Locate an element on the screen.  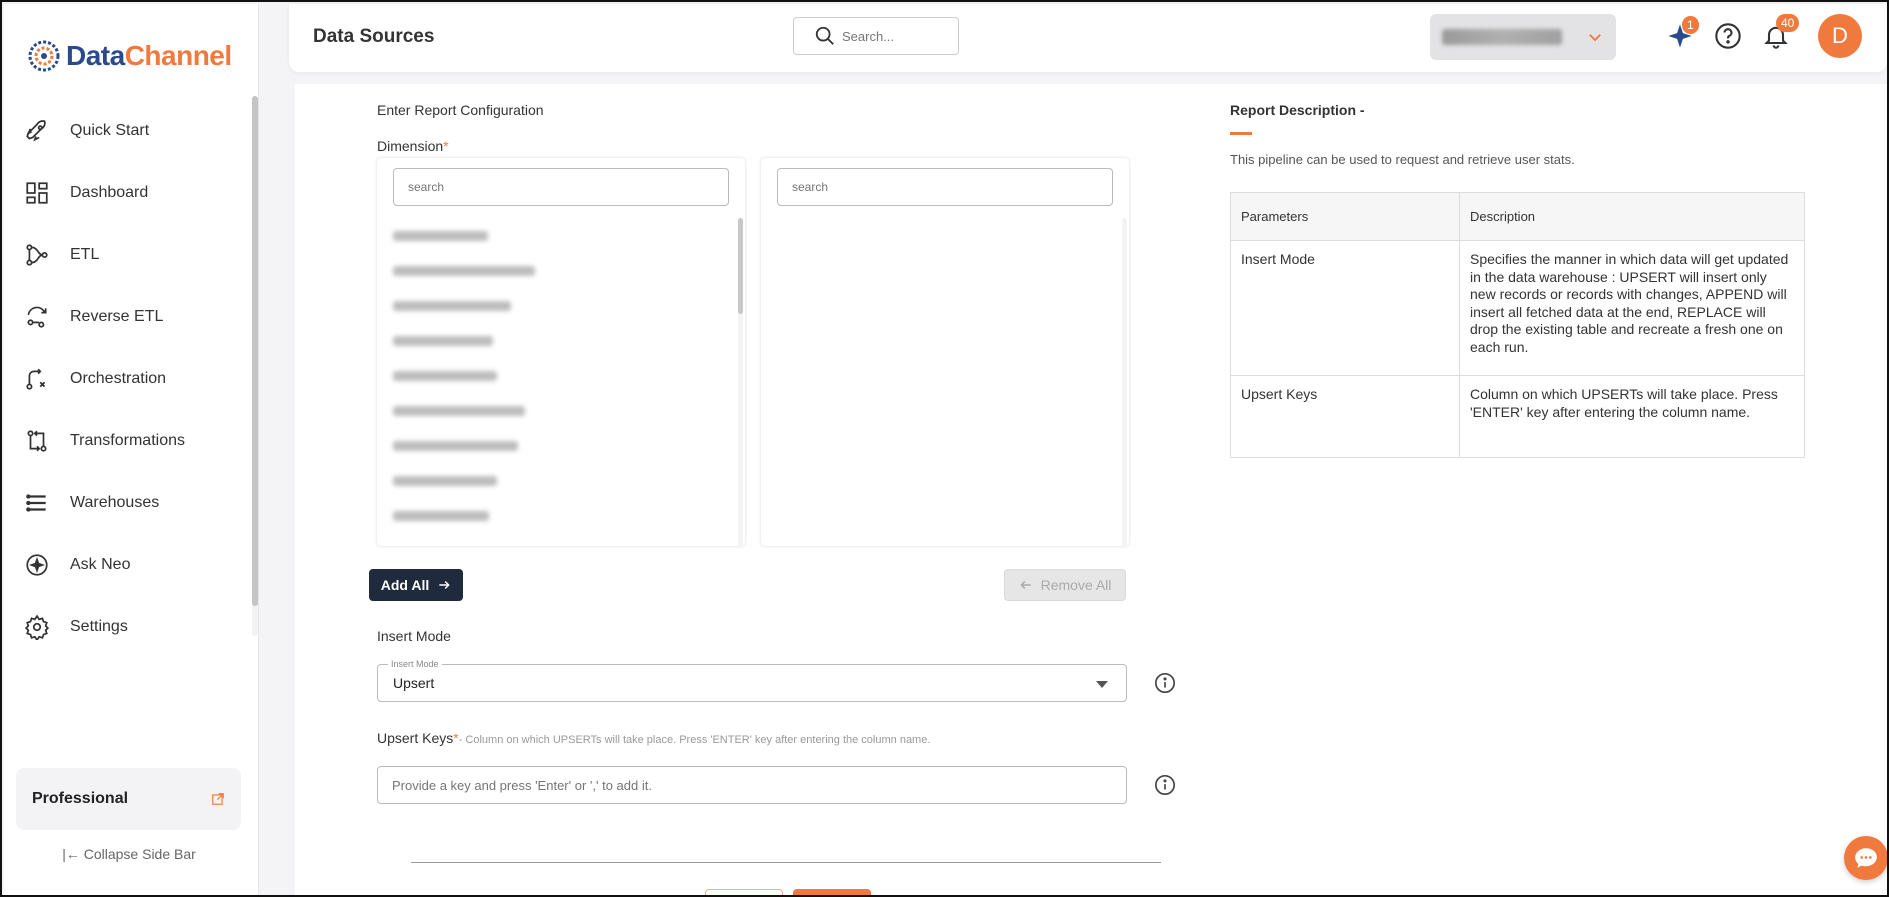
sidebar-item-settings: Settings is located at coordinates (126, 627).